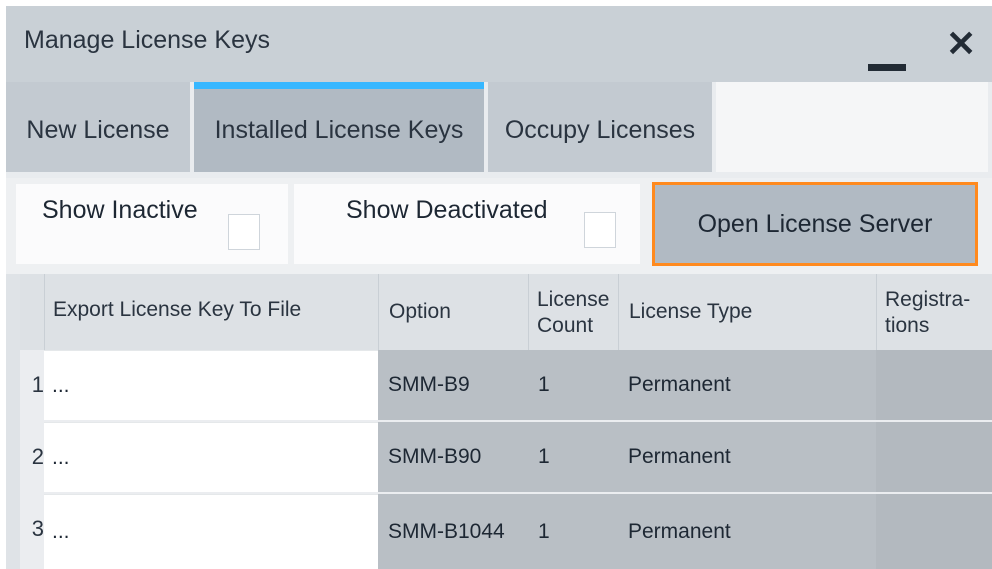 Image resolution: width=992 pixels, height=569 pixels. I want to click on tab-label: Occupy Licenses, so click(600, 130).